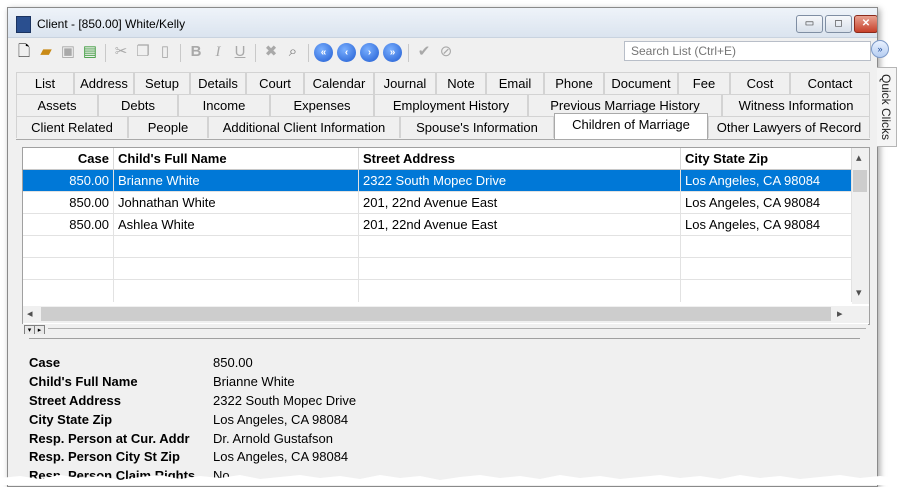 This screenshot has height=487, width=898. I want to click on tab-people: People, so click(168, 127).